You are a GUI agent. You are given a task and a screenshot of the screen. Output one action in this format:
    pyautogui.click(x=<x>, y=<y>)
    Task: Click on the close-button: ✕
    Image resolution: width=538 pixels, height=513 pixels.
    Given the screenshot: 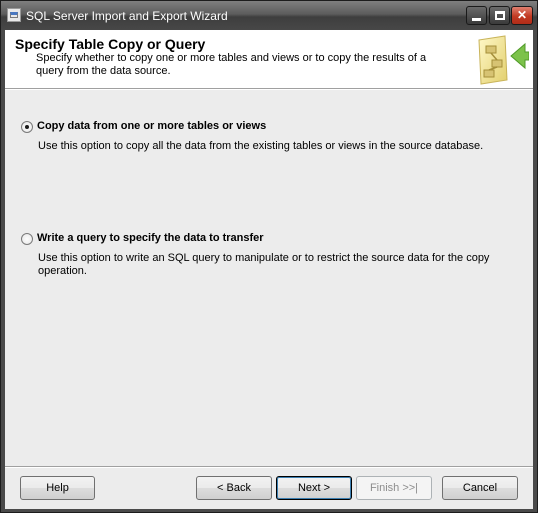 What is the action you would take?
    pyautogui.click(x=522, y=15)
    